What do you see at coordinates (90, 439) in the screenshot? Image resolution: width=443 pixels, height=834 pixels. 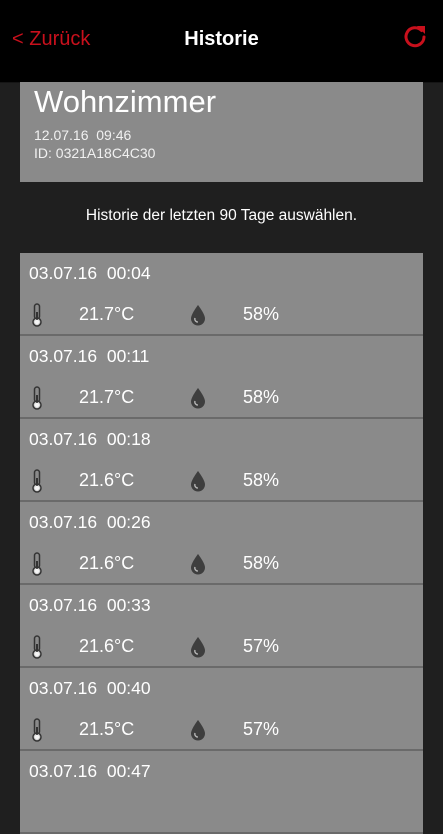 I see `history-datetime: 03.07.16 00:18` at bounding box center [90, 439].